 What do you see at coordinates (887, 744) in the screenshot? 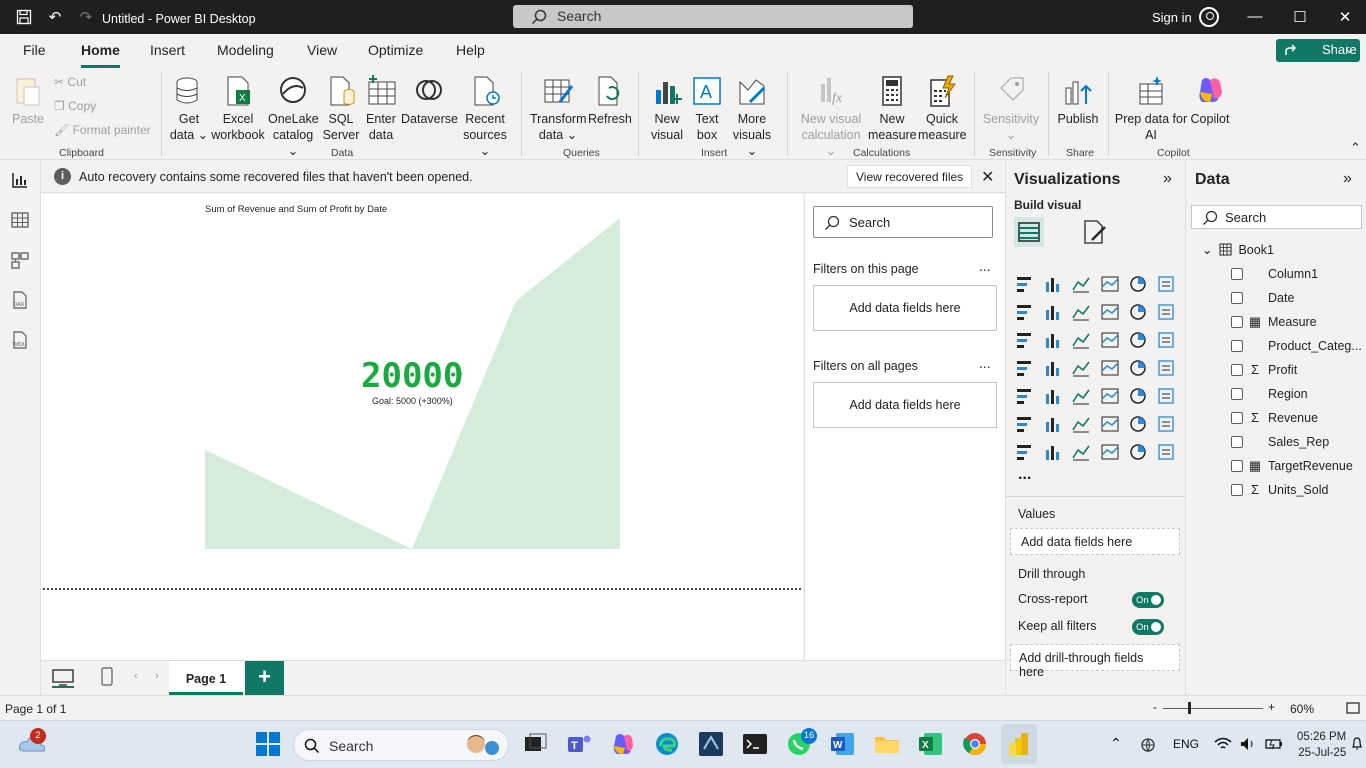
I see `file-explorer-icon` at bounding box center [887, 744].